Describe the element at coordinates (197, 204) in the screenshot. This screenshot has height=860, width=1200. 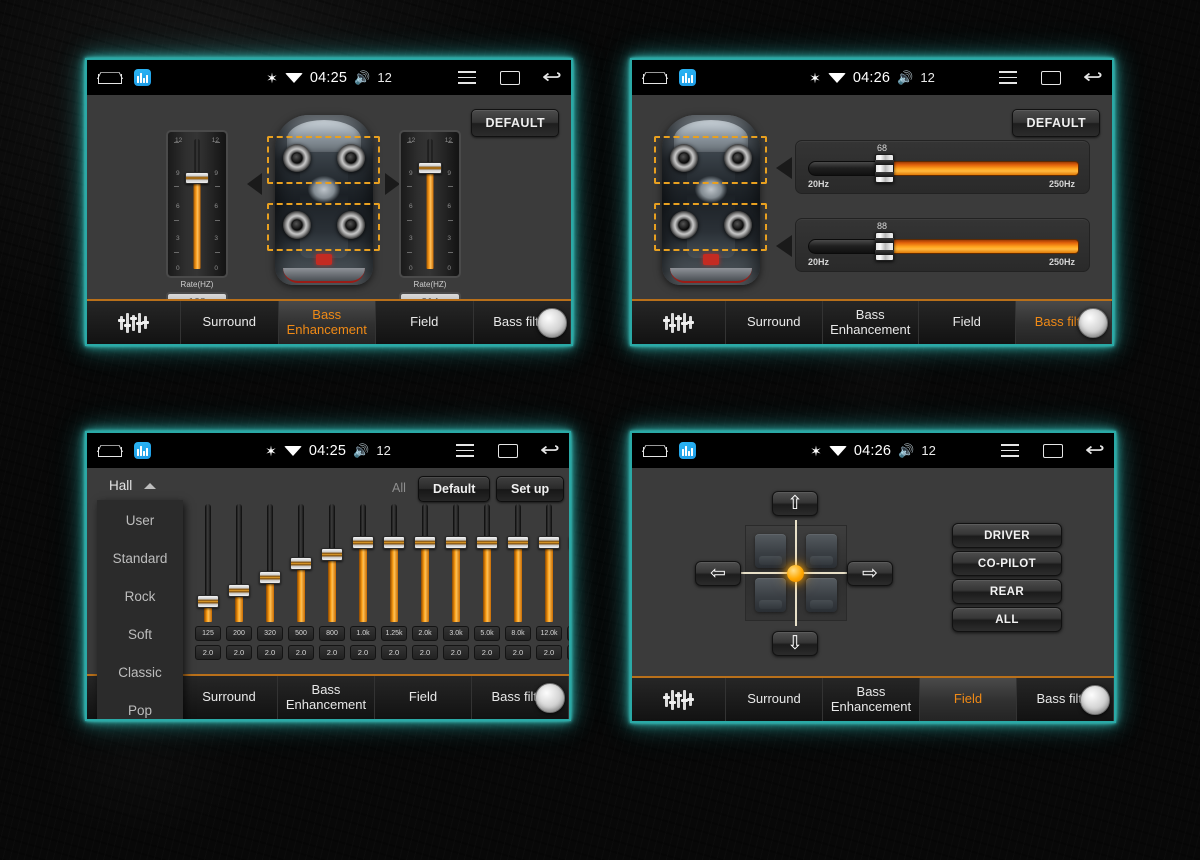
I see `rate-slider-left-track: 12 12 9 9 6 6 3 3 0 0` at that location.